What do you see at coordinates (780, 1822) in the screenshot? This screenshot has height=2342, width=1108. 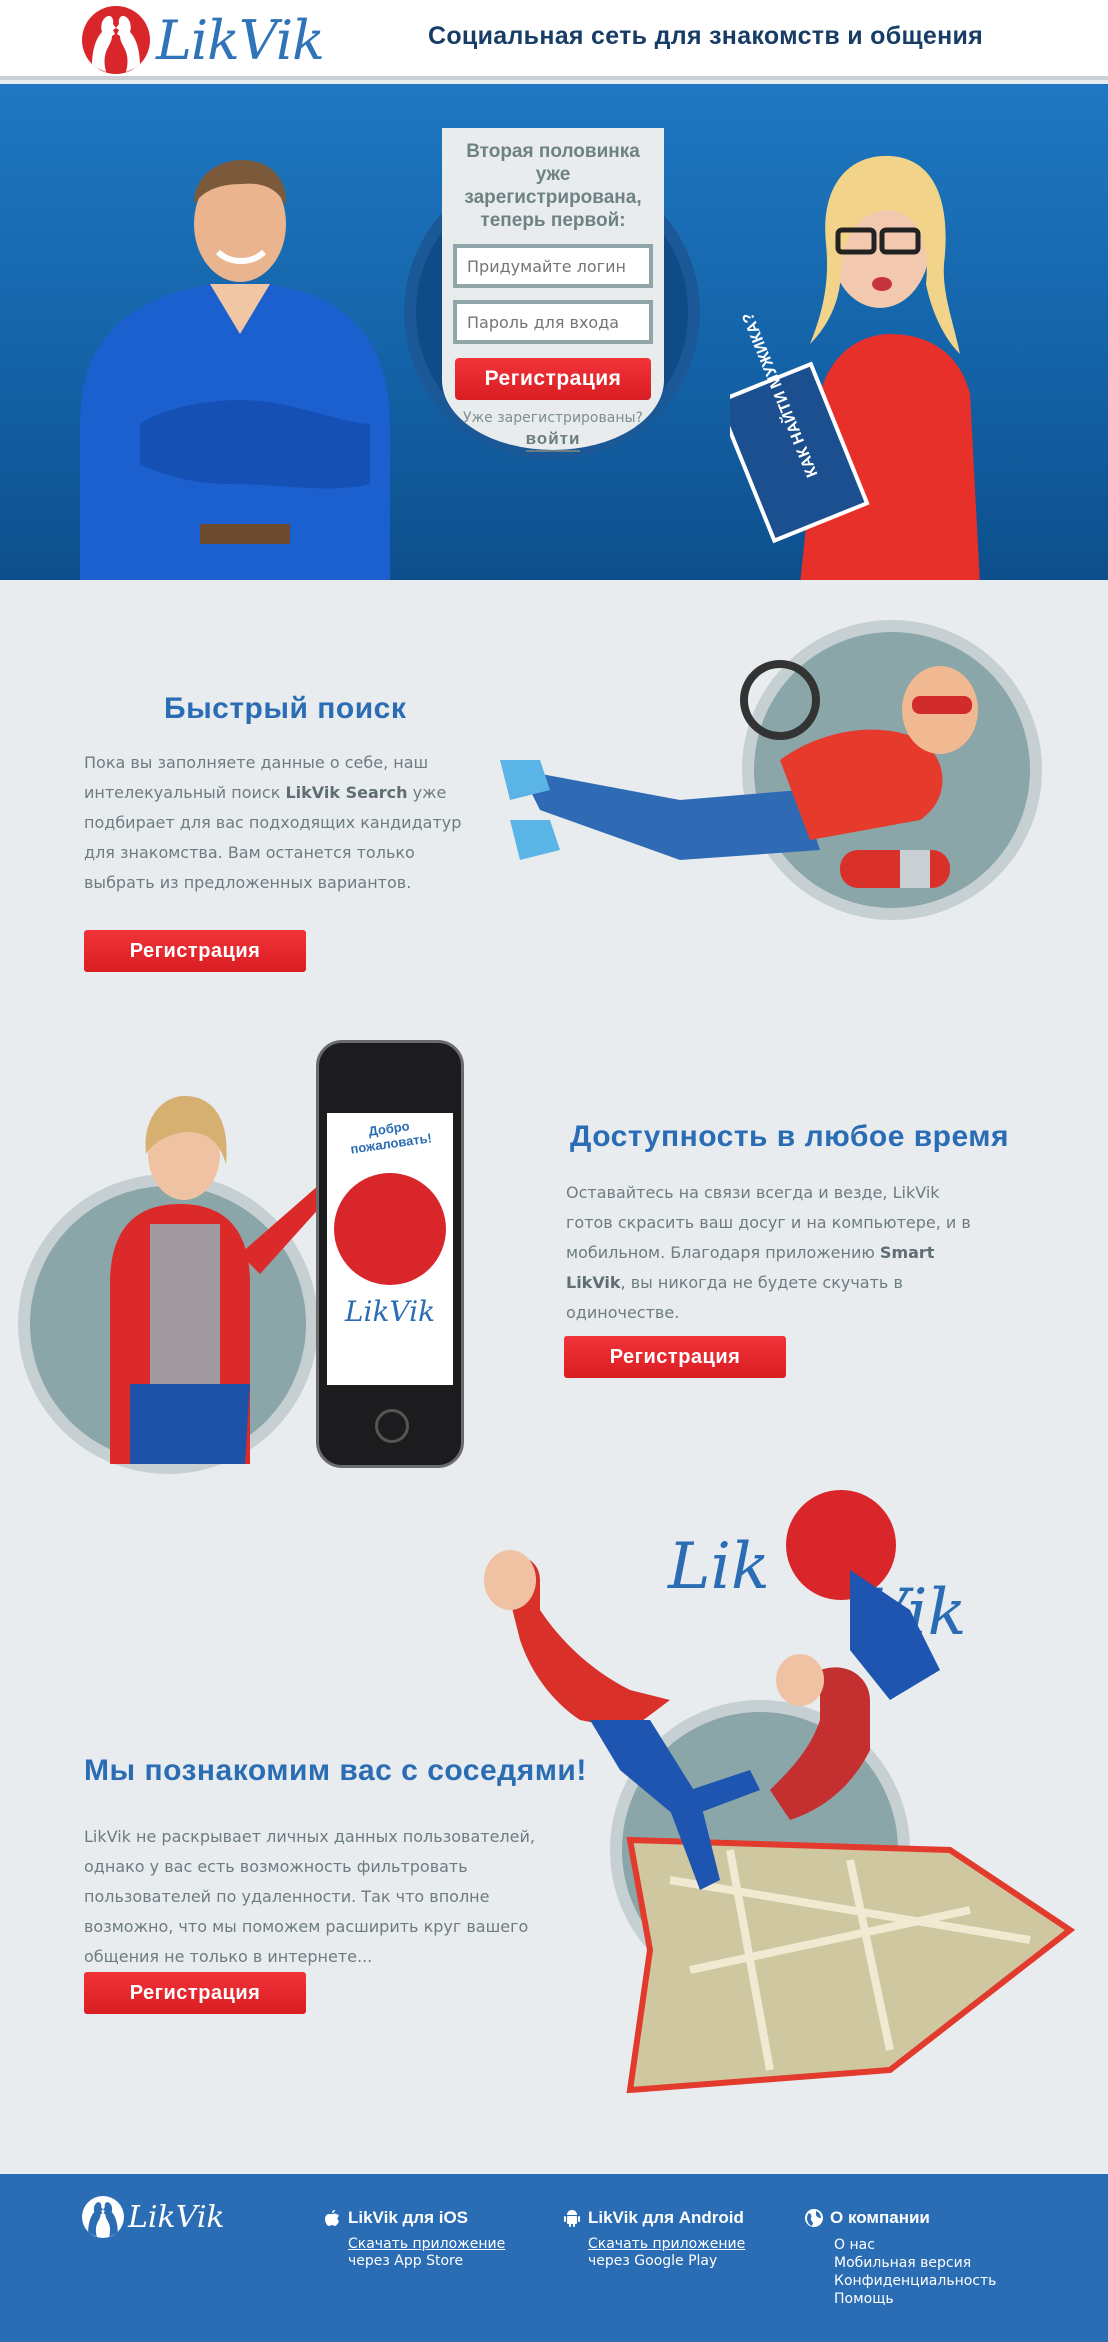 I see `couple-on-map-photo` at bounding box center [780, 1822].